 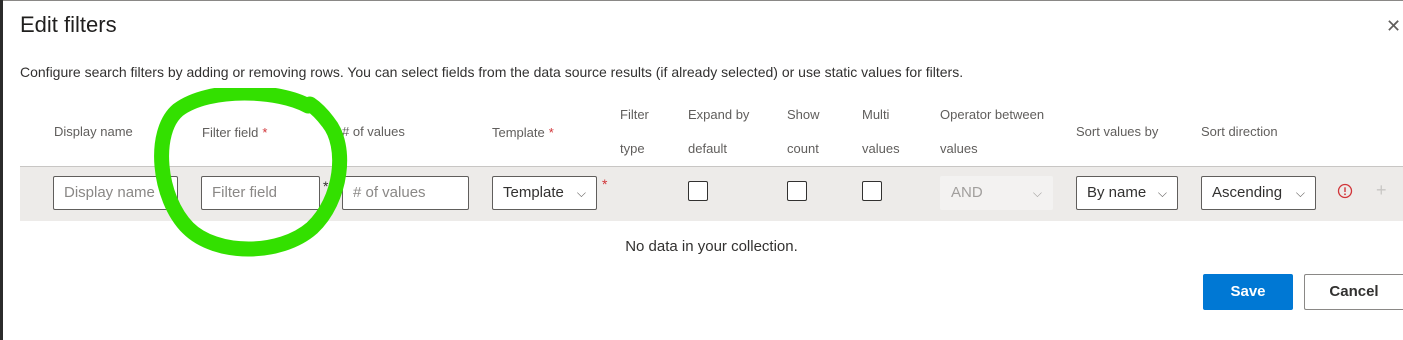 I want to click on multi-values-checkbox, so click(x=872, y=191).